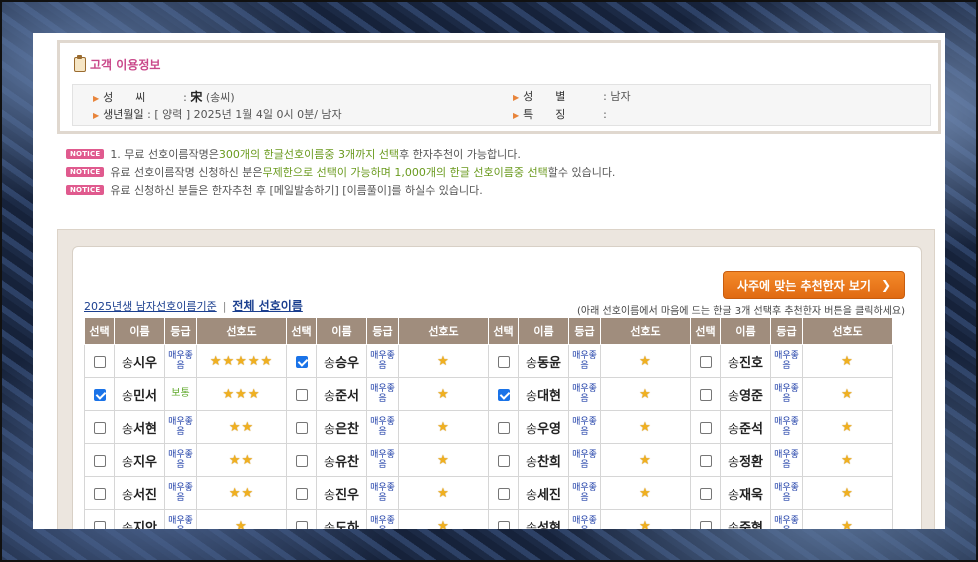 The width and height of the screenshot is (978, 562). Describe the element at coordinates (543, 394) in the screenshot. I see `name-cell: 송대현` at that location.